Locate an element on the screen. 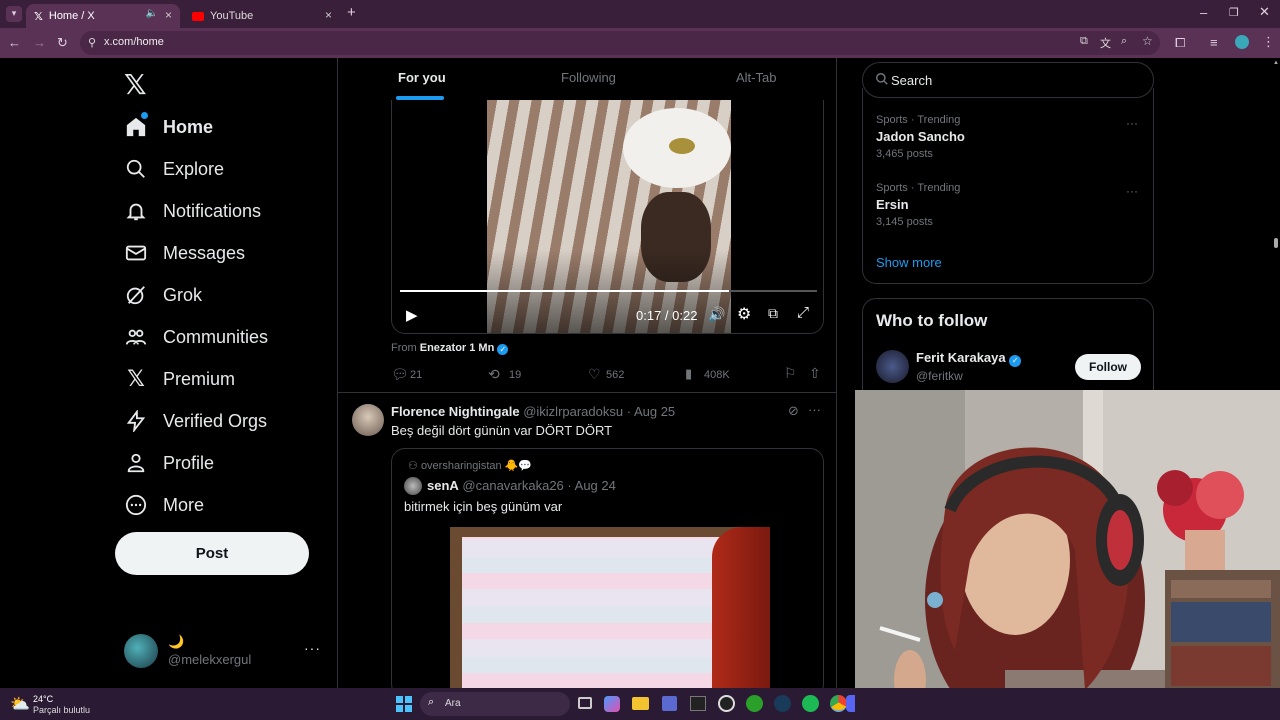 This screenshot has height=720, width=1280. tab-for-you: For you is located at coordinates (422, 77).